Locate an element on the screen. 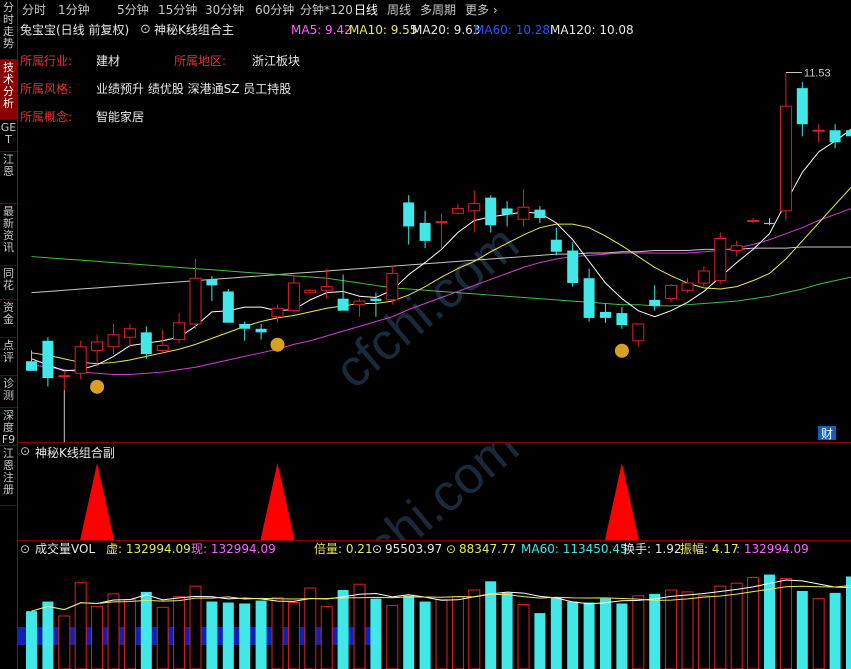 The image size is (851, 669). sidebar: 分时走势 技术分析 GET 江恩 最新资讯 同花 资金 点评 诊测 深度F9 江恩注册 is located at coordinates (9, 334).